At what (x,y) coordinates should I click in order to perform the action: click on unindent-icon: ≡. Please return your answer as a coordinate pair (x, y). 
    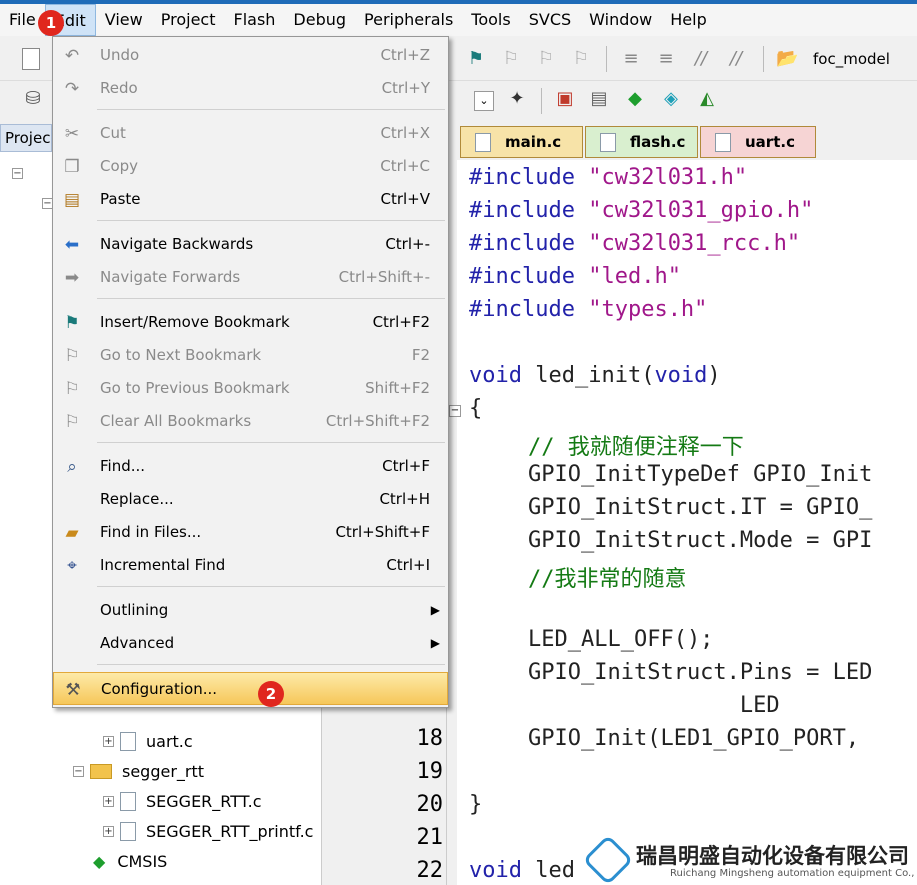
    Looking at the image, I should click on (666, 59).